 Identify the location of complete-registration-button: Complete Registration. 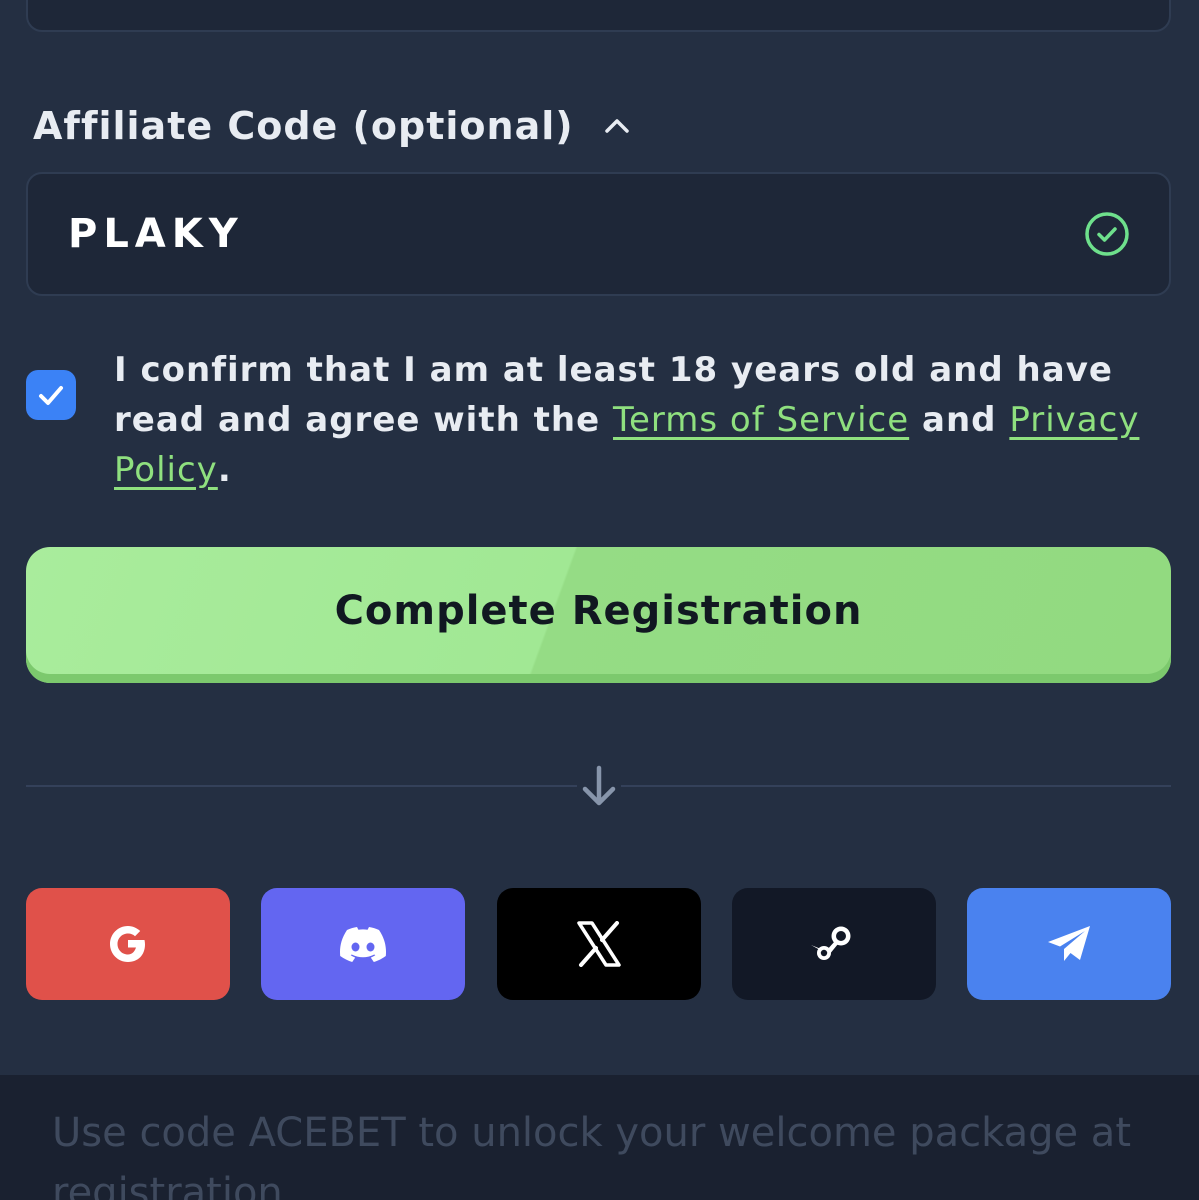
(598, 615).